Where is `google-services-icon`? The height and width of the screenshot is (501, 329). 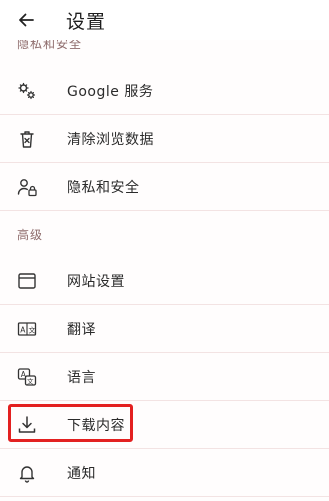
google-services-icon is located at coordinates (27, 91).